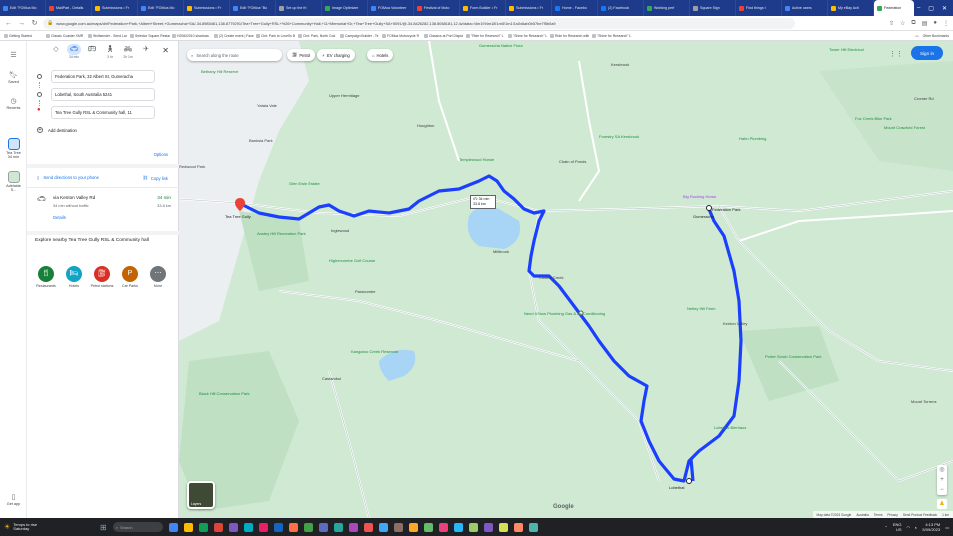  I want to click on origin-marker, so click(709, 208).